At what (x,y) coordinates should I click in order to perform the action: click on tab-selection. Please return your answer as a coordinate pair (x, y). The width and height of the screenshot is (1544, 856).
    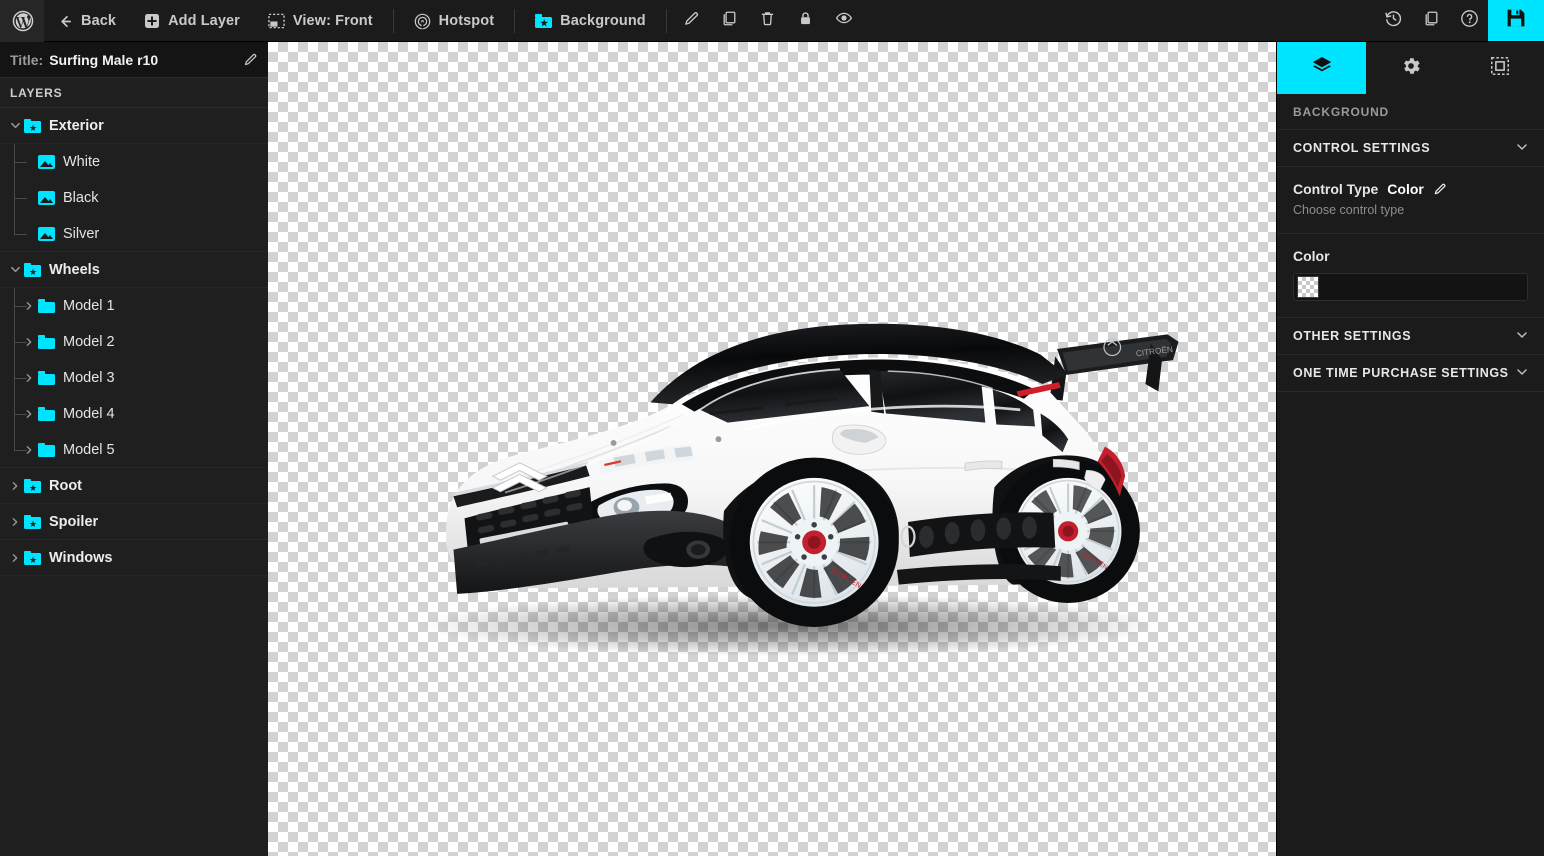
    Looking at the image, I should click on (1499, 68).